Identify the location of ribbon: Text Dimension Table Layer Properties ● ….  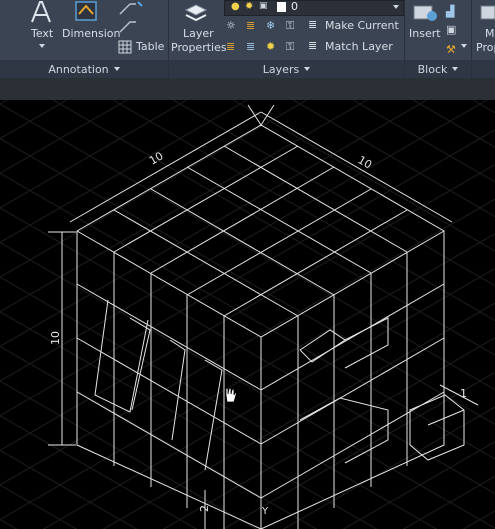
(247, 39).